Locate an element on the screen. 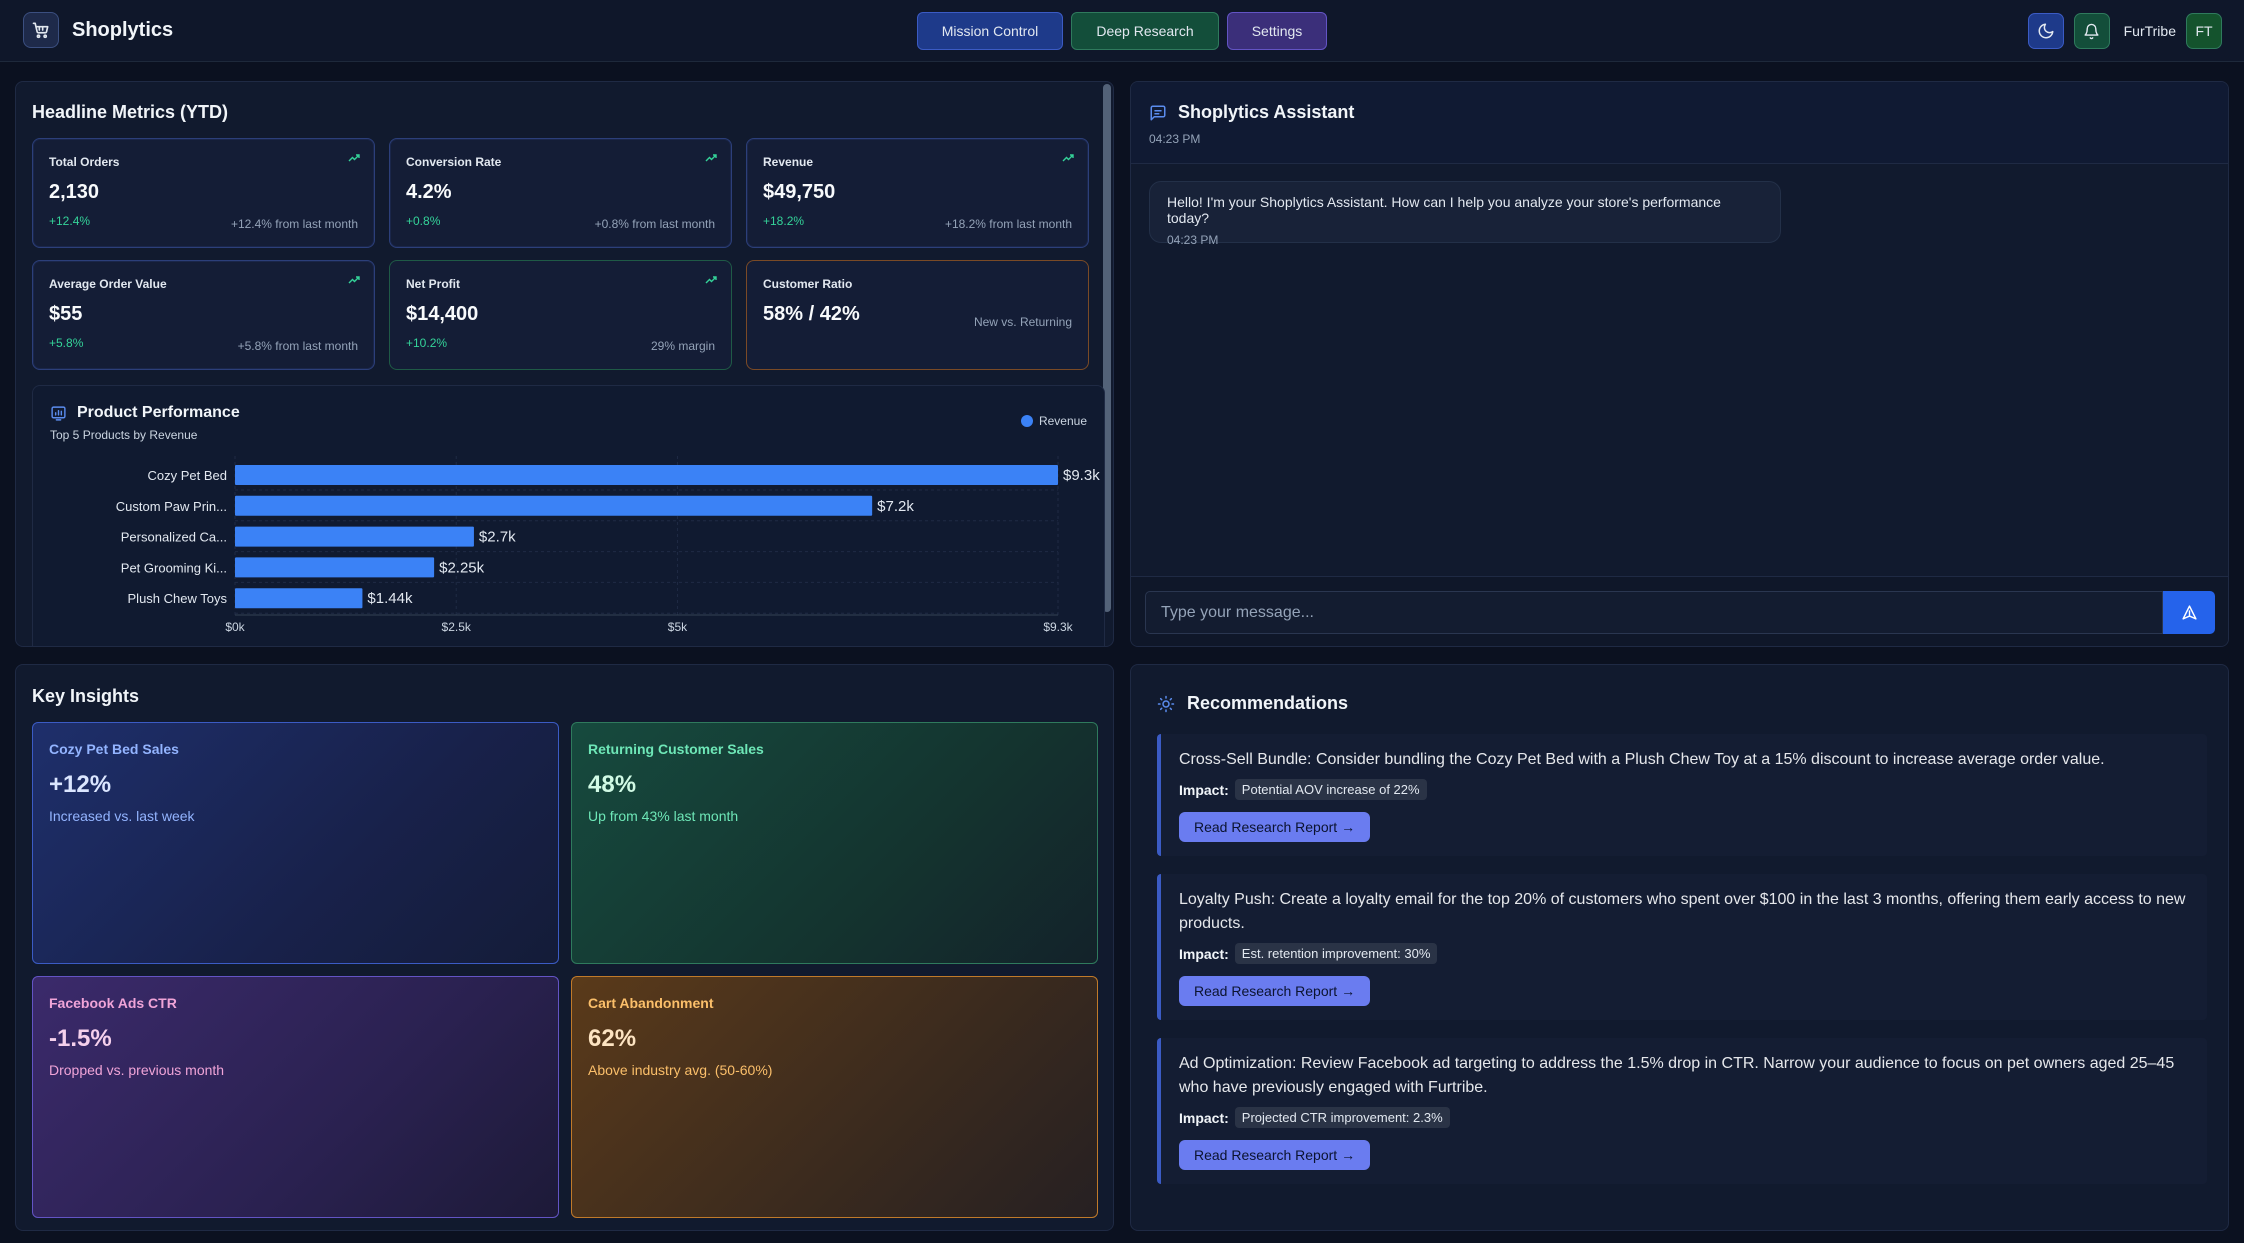 The height and width of the screenshot is (1243, 2244). lightbulb-icon is located at coordinates (1166, 703).